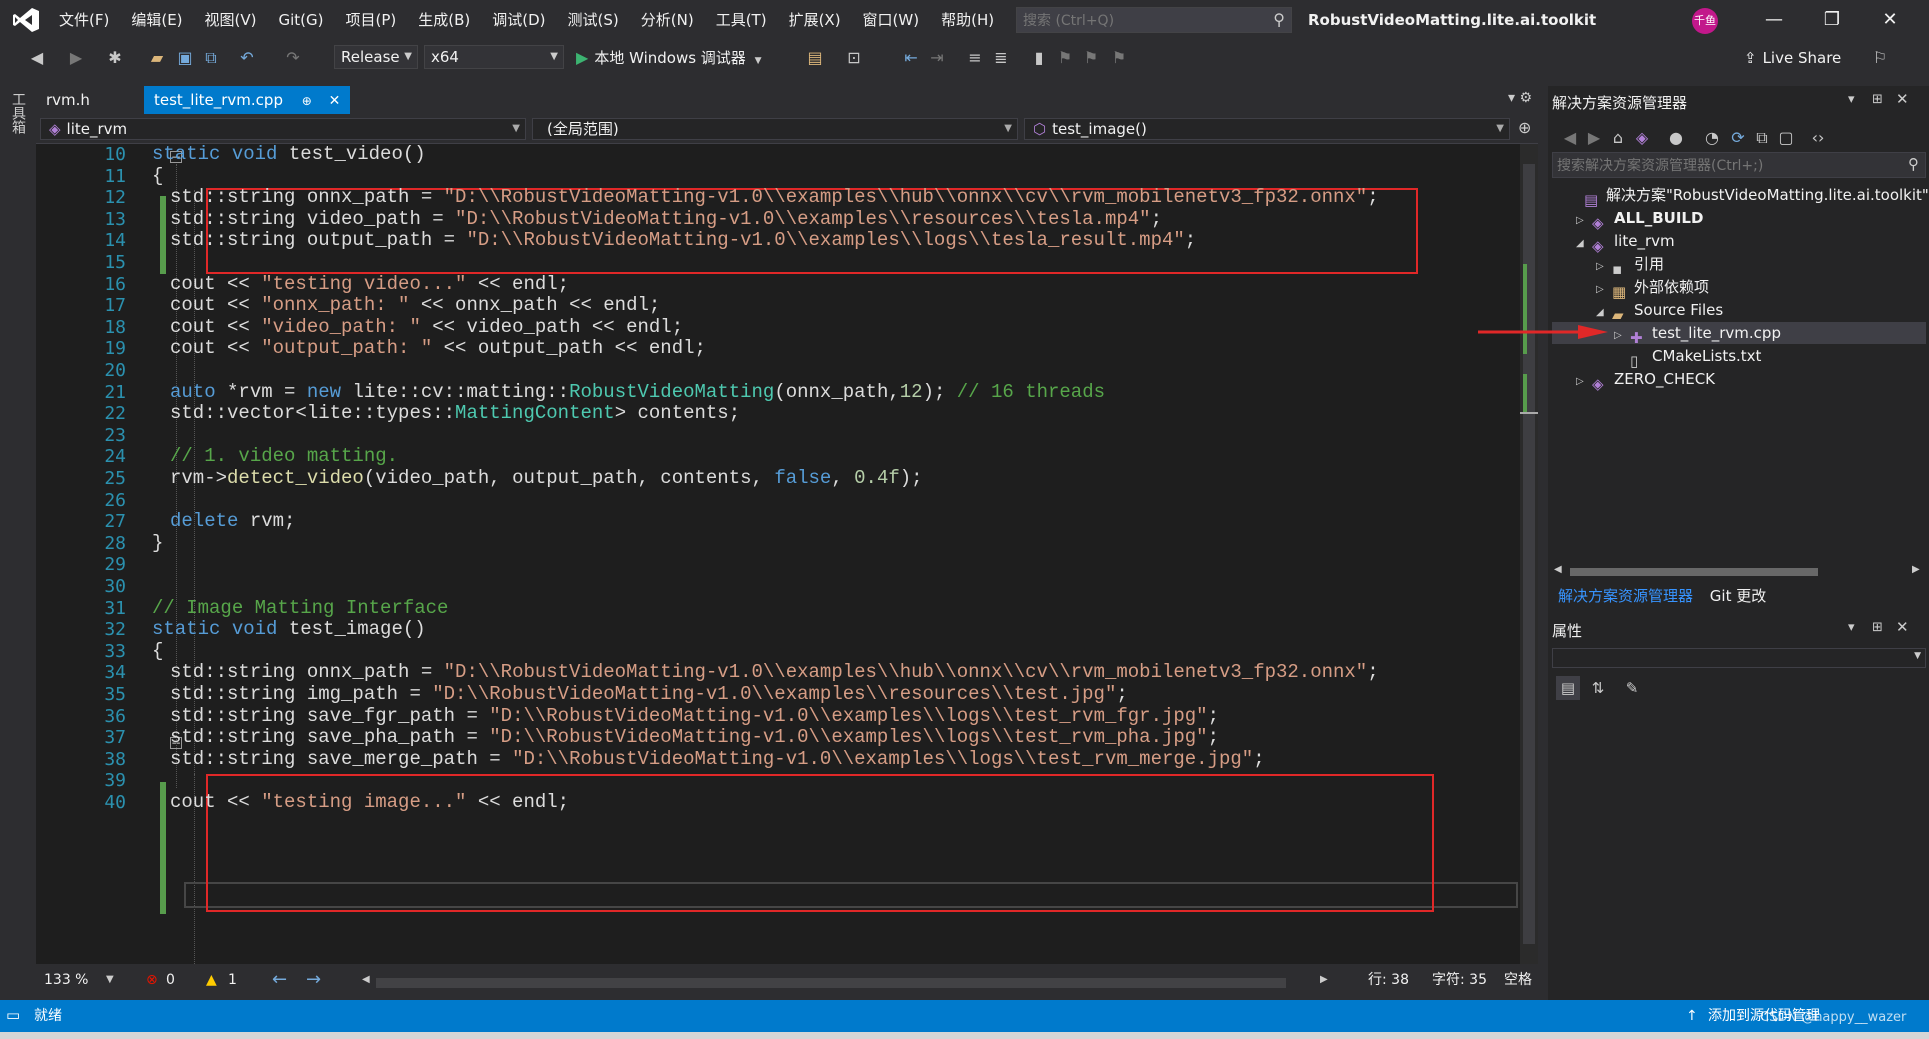 This screenshot has height=1039, width=1929. Describe the element at coordinates (1001, 58) in the screenshot. I see `outdent-icon: ≣` at that location.